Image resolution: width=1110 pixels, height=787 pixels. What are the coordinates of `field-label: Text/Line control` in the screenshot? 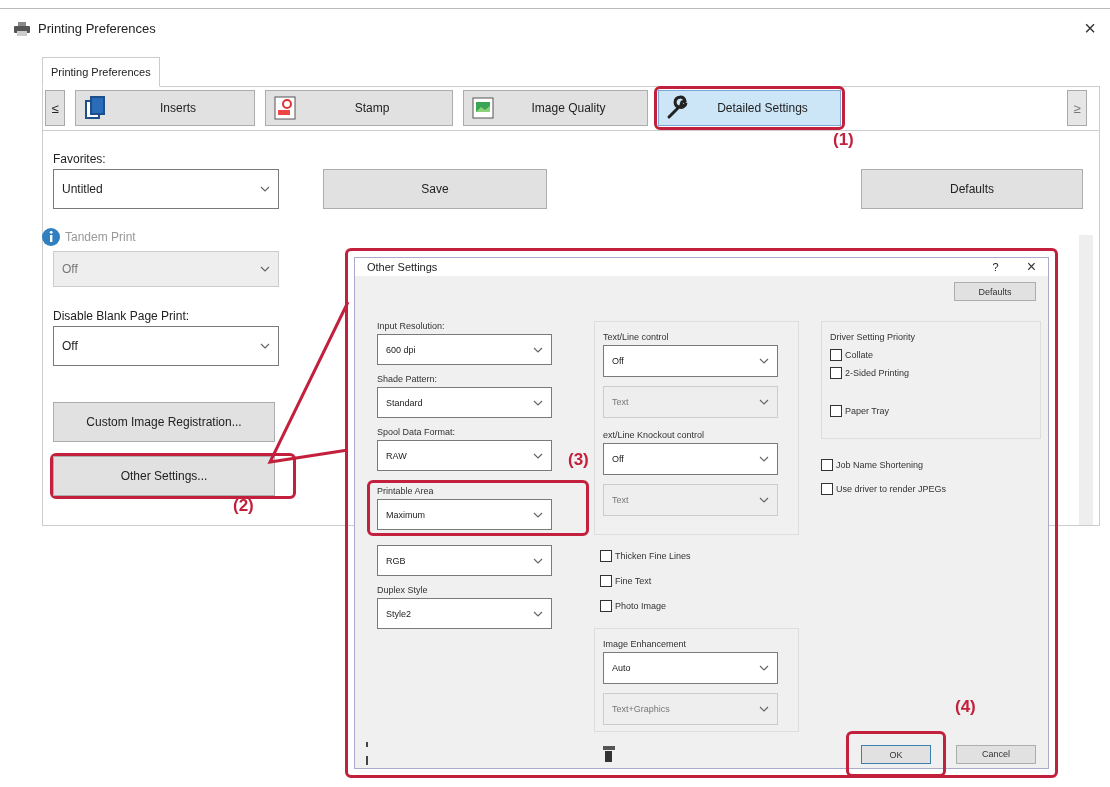 It's located at (636, 337).